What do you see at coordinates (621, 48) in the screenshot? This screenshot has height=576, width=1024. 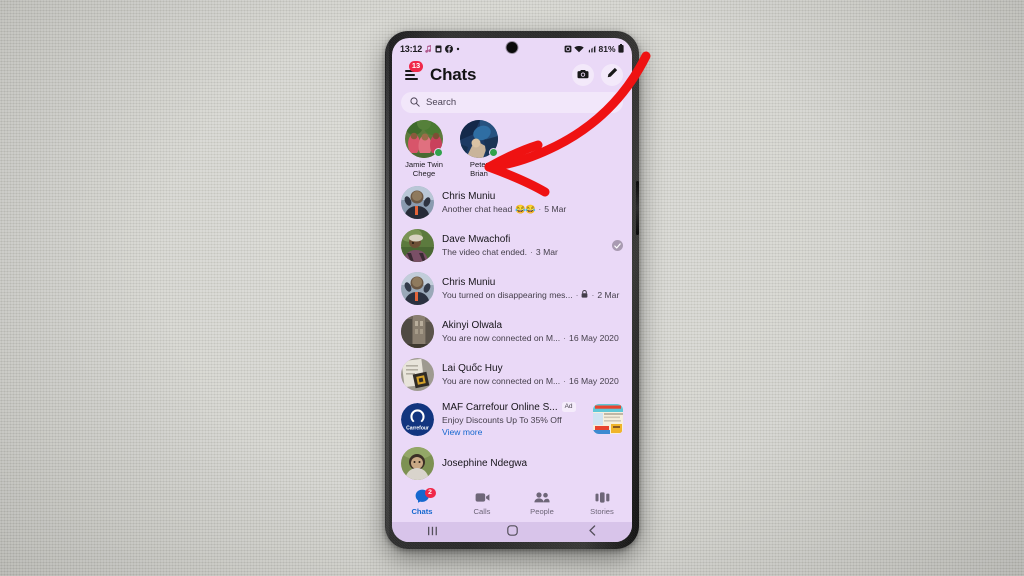 I see `battery-icon` at bounding box center [621, 48].